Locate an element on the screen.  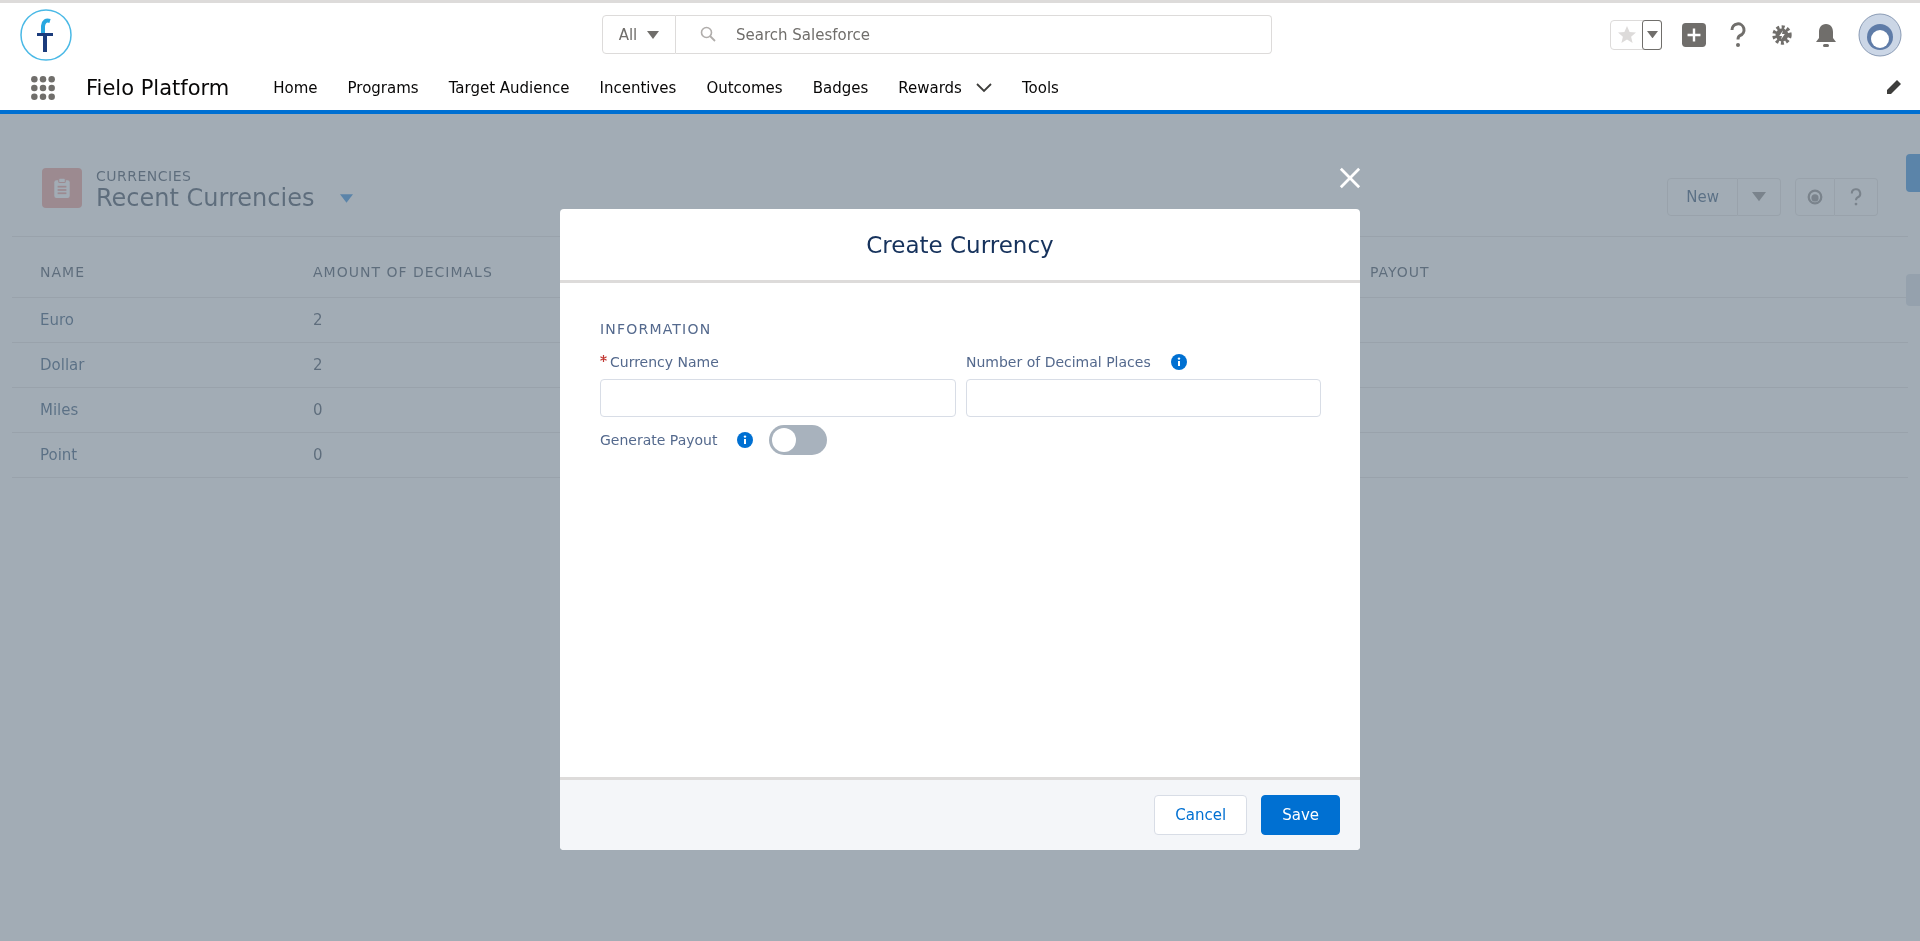
modal-title: Create Currency is located at coordinates (960, 244).